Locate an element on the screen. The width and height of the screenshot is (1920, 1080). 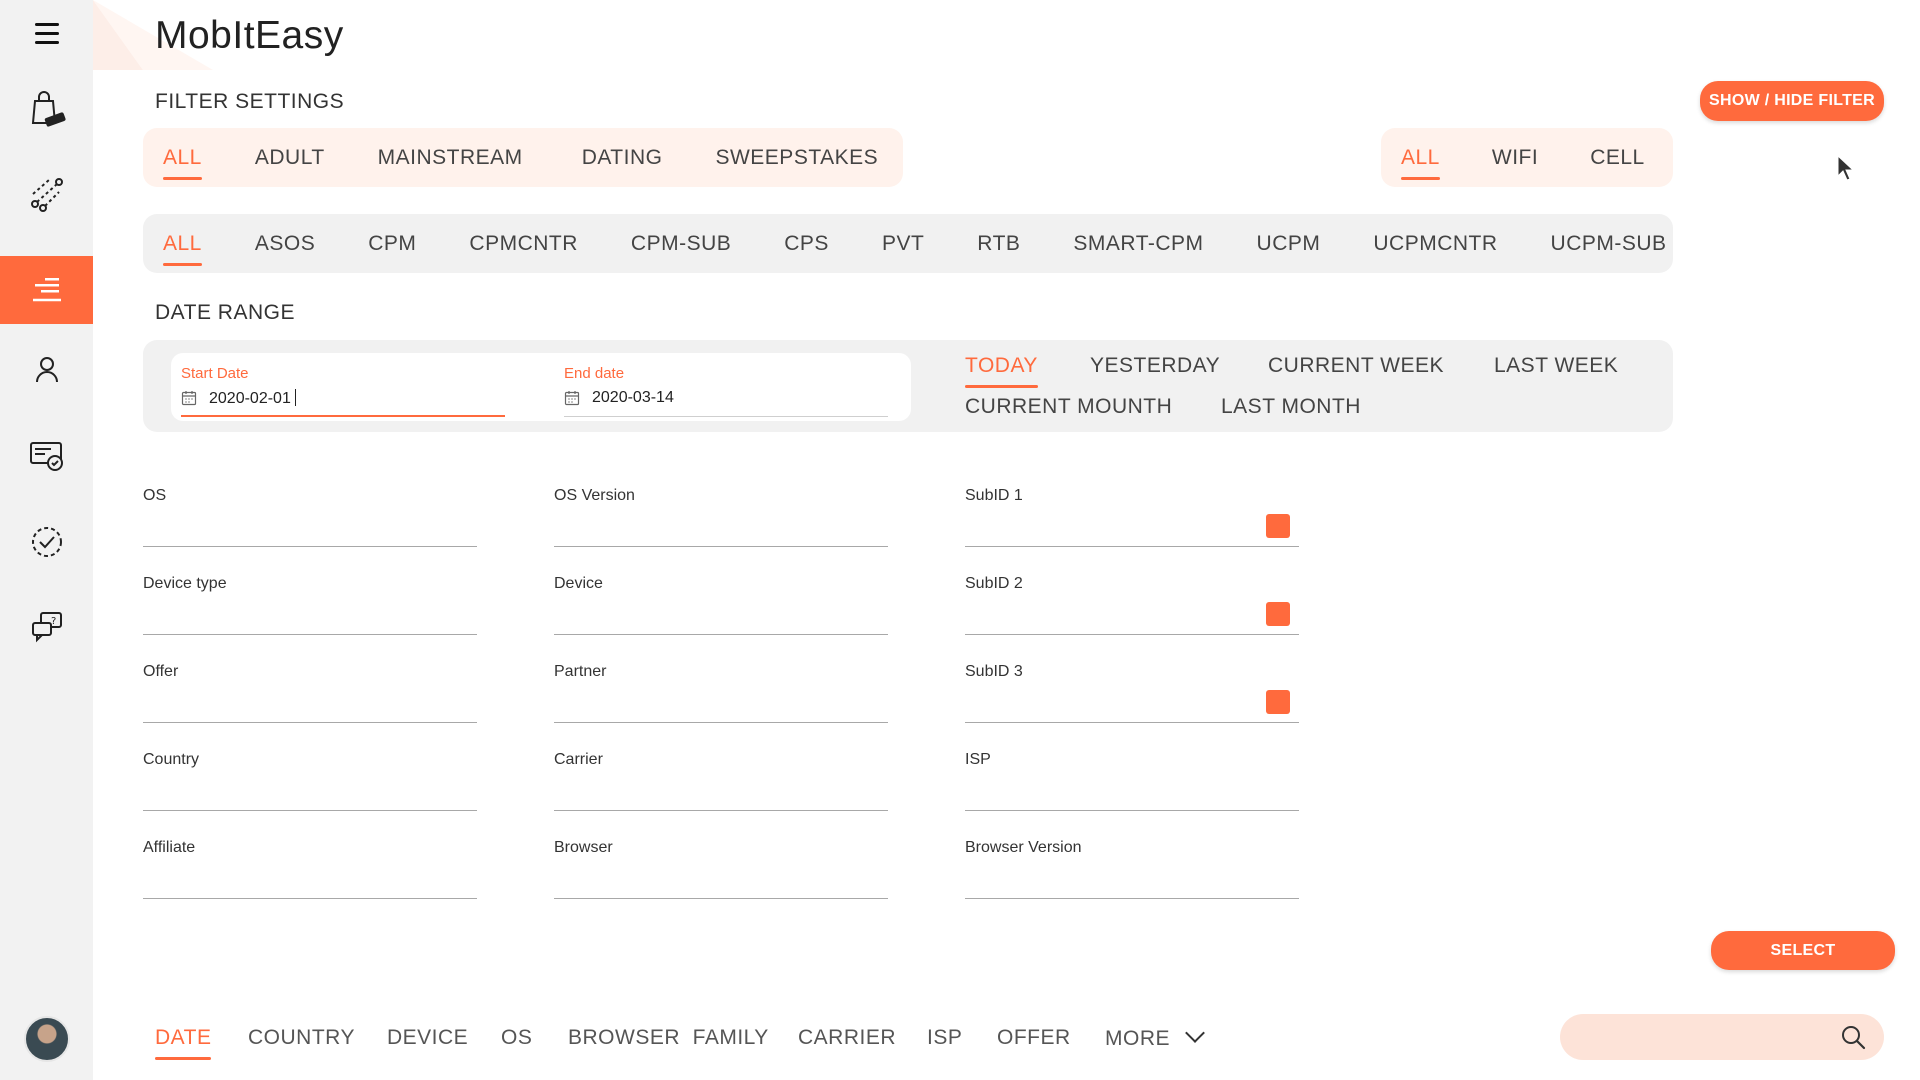
country-field: Country is located at coordinates (310, 781).